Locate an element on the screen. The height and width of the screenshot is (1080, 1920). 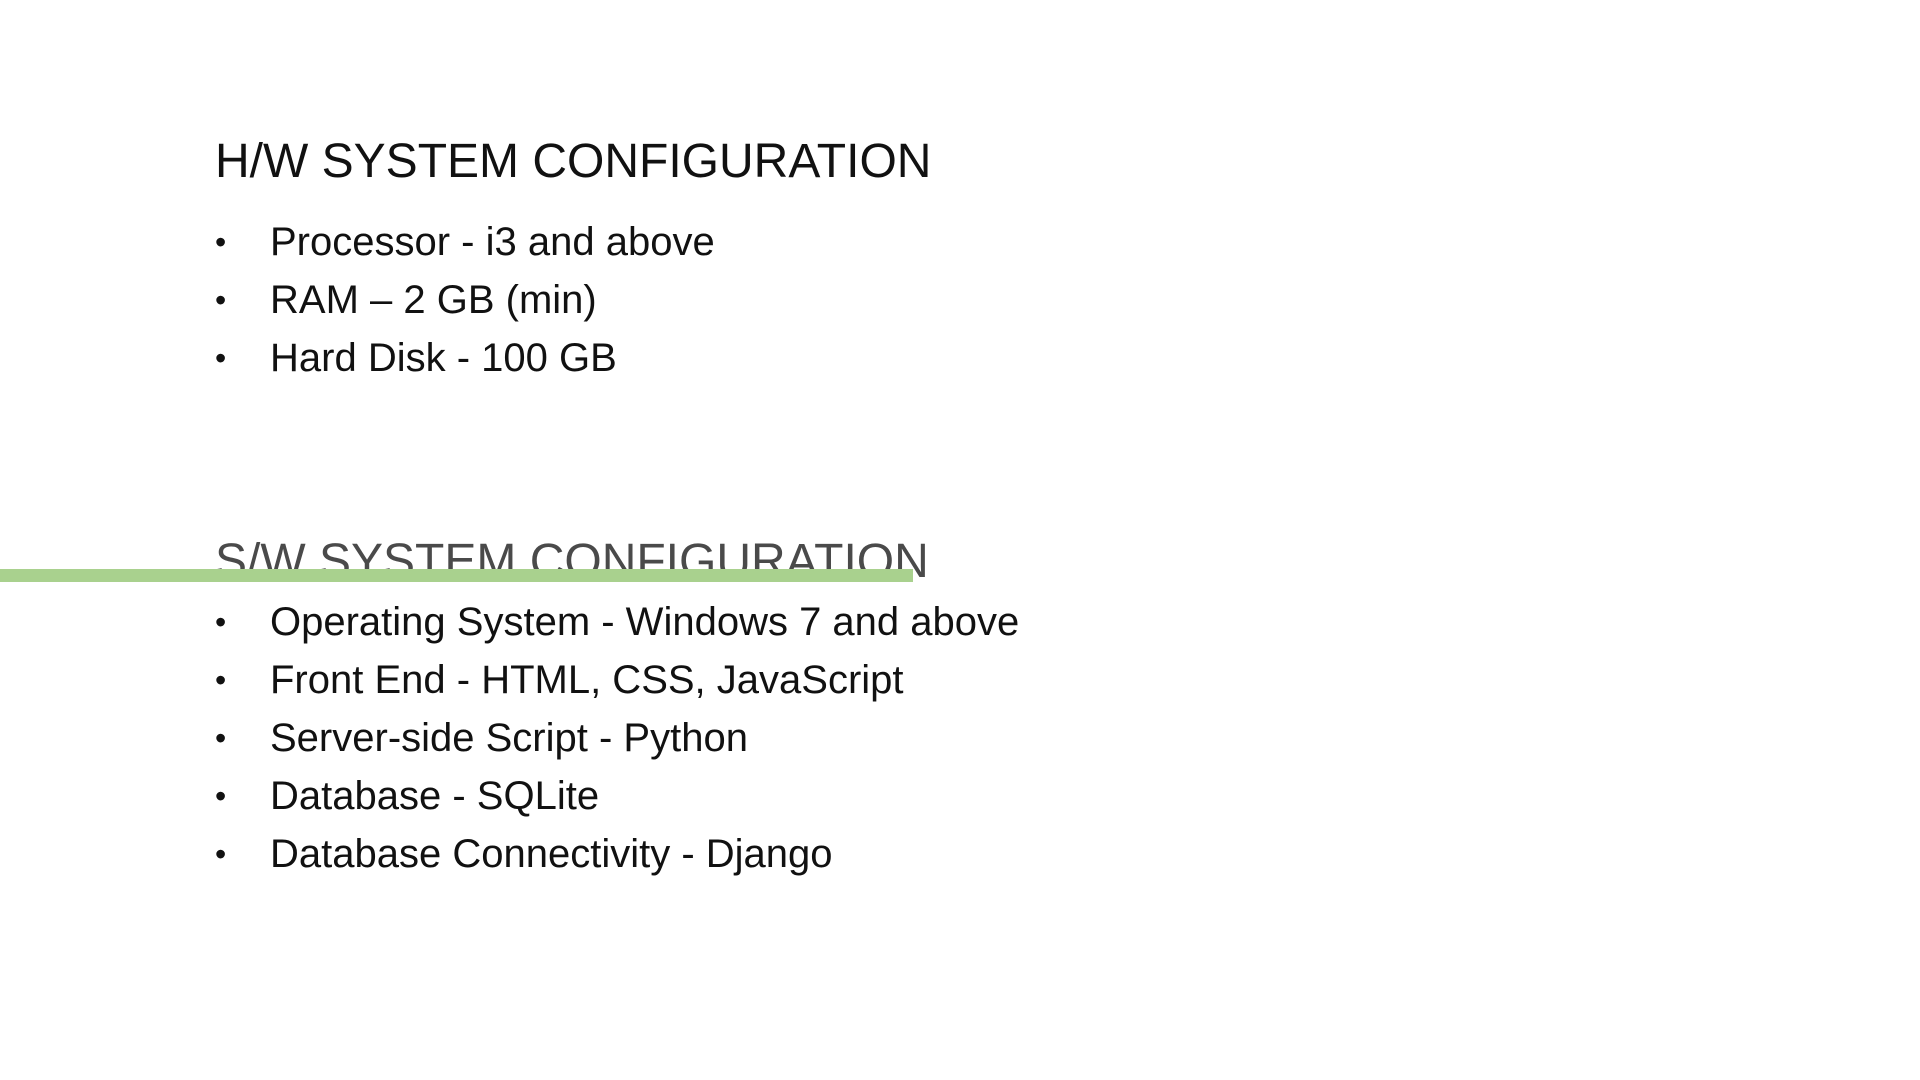
hardware-item-label: Hard Disk - 100 GB is located at coordinates (443, 357).